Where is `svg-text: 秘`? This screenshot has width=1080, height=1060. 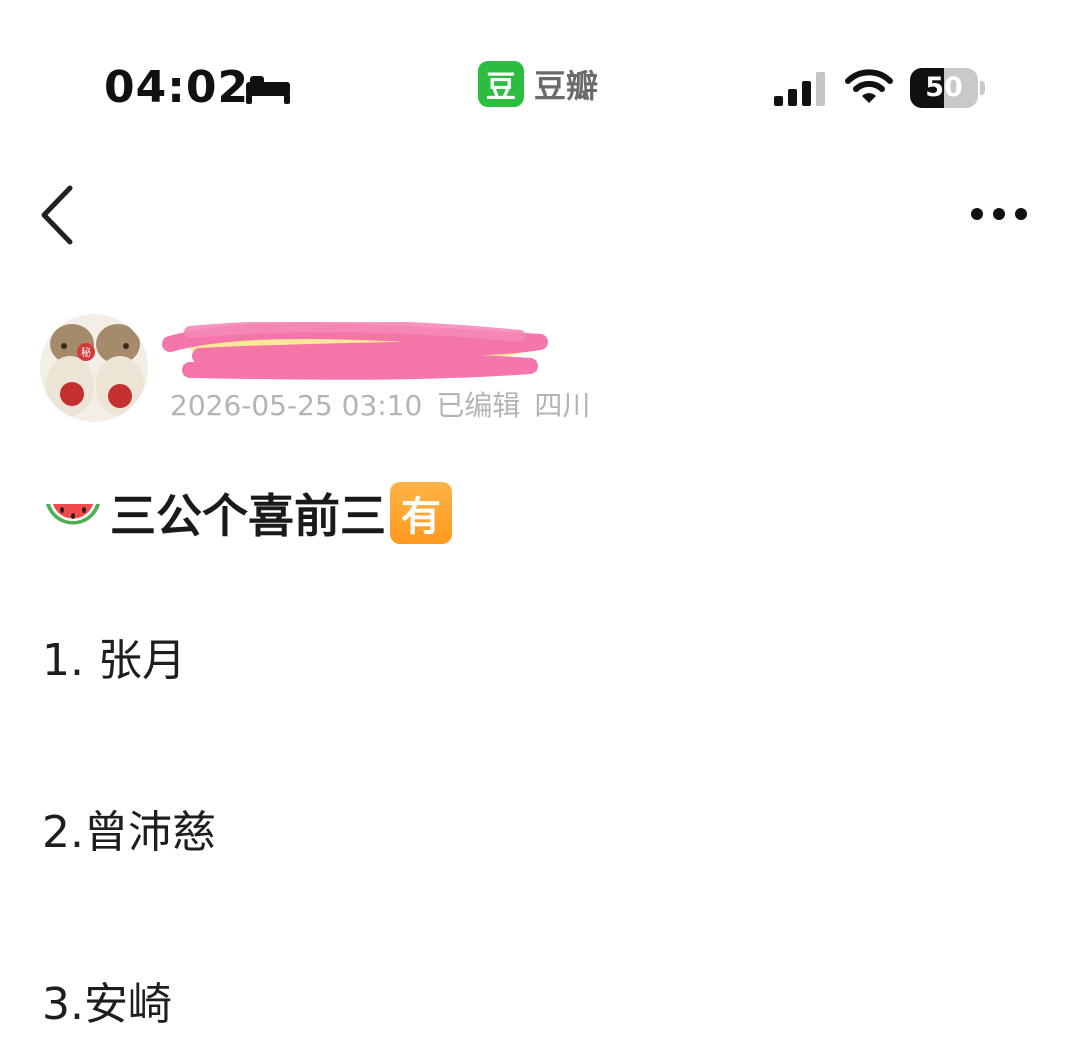
svg-text: 秘 is located at coordinates (86, 352).